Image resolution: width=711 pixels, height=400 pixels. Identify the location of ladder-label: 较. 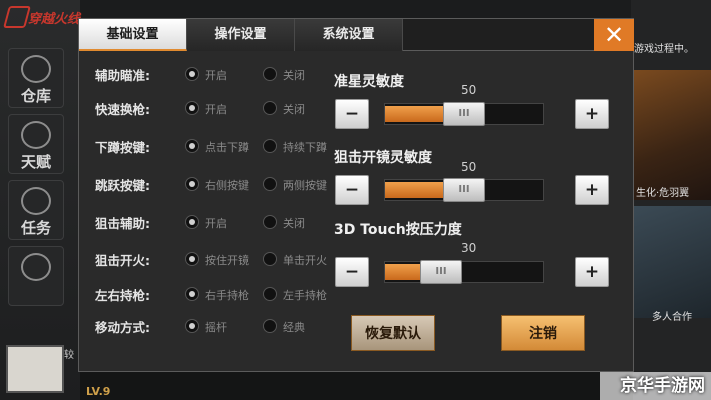
(69, 355).